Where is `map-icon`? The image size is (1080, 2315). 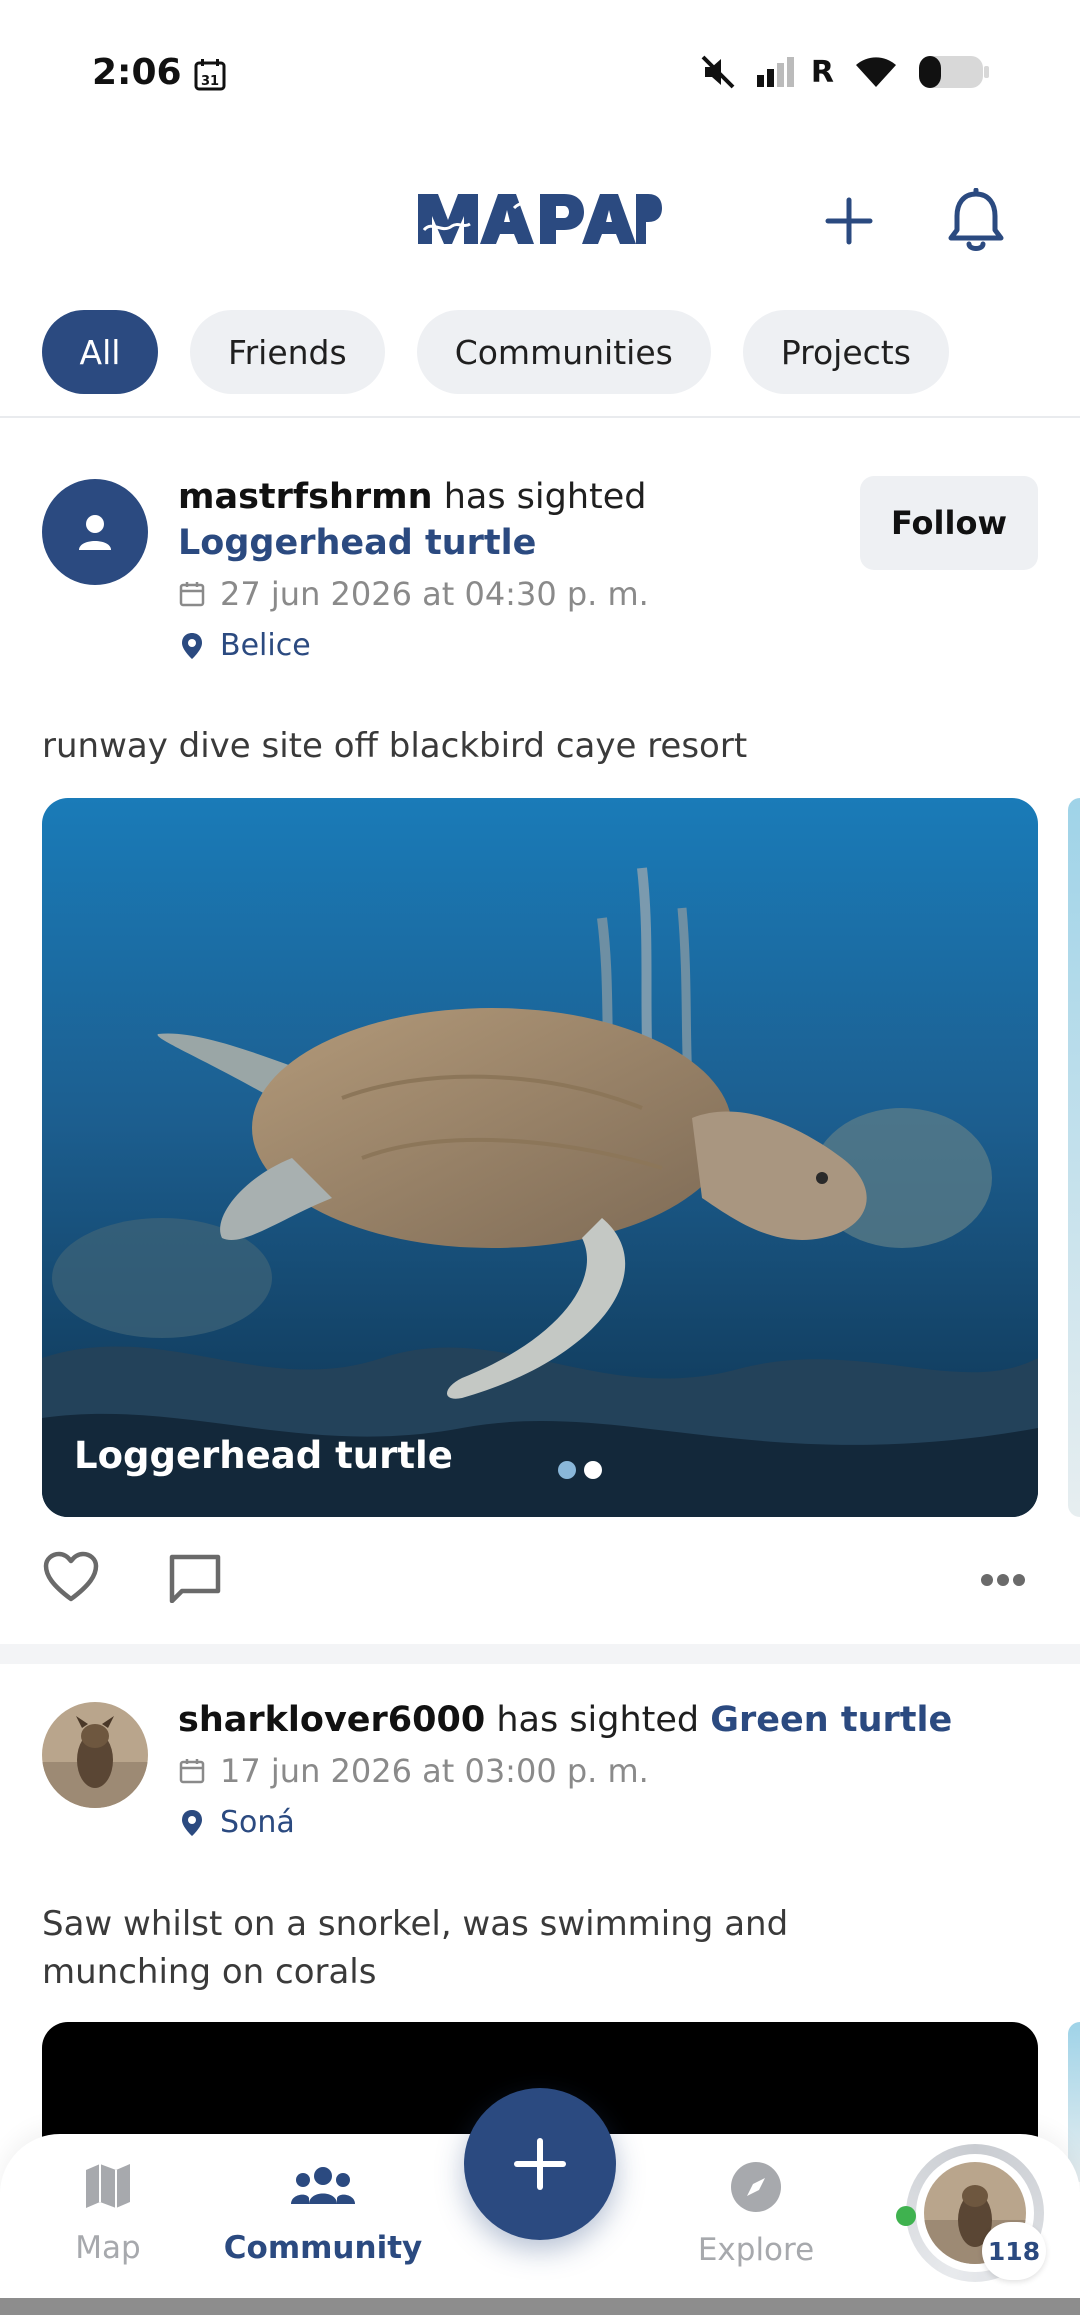 map-icon is located at coordinates (108, 2186).